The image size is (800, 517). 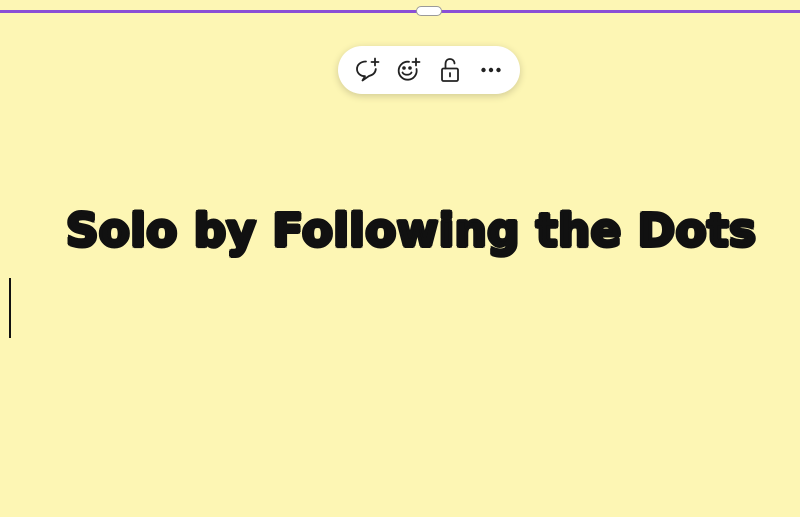 I want to click on add-reaction-button, so click(x=408, y=70).